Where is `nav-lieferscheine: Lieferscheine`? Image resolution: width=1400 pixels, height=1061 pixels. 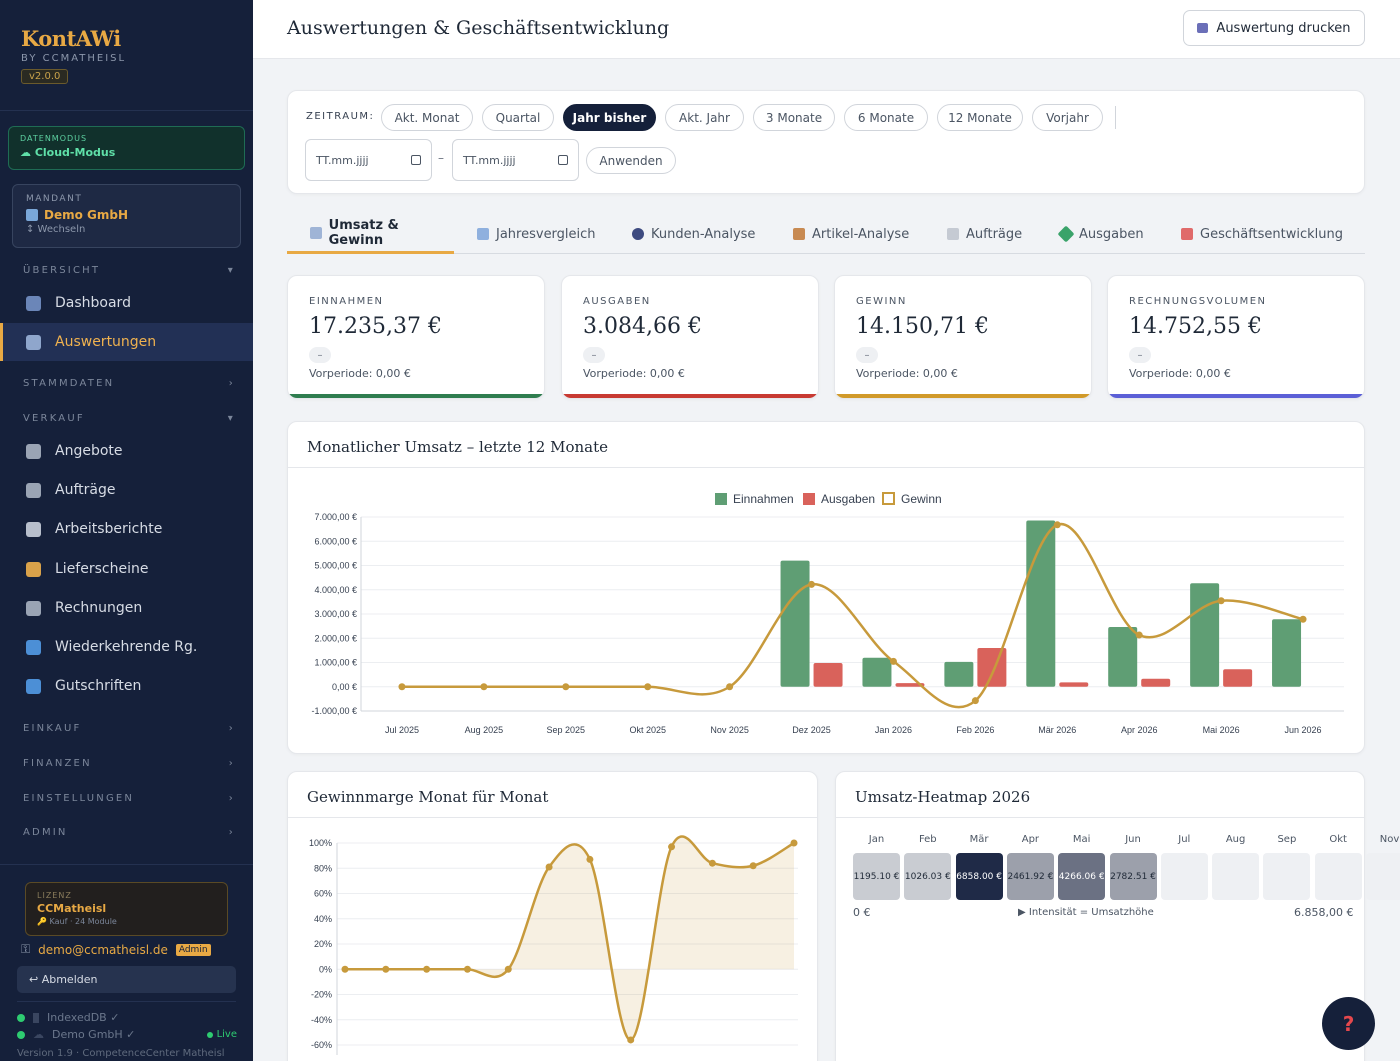 nav-lieferscheine: Lieferscheine is located at coordinates (126, 569).